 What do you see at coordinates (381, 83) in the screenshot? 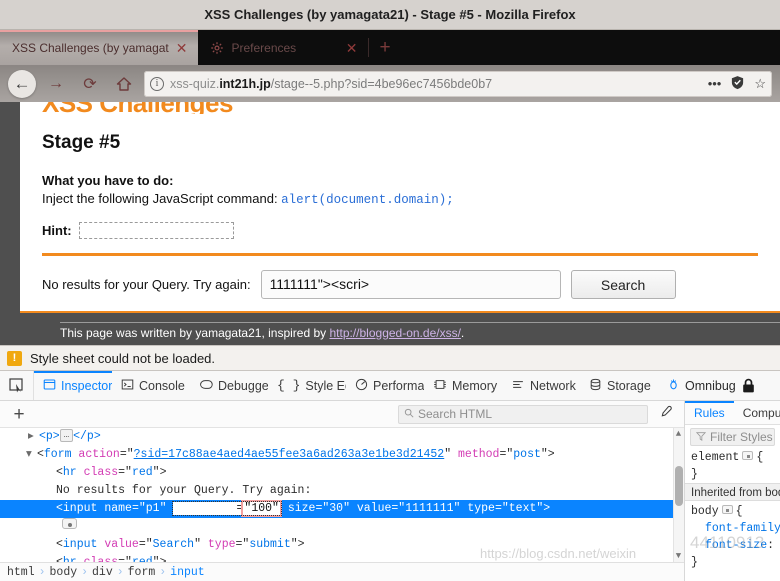
I see `url-path: /stage--5.php?sid=4be96ec7456bde0b7` at bounding box center [381, 83].